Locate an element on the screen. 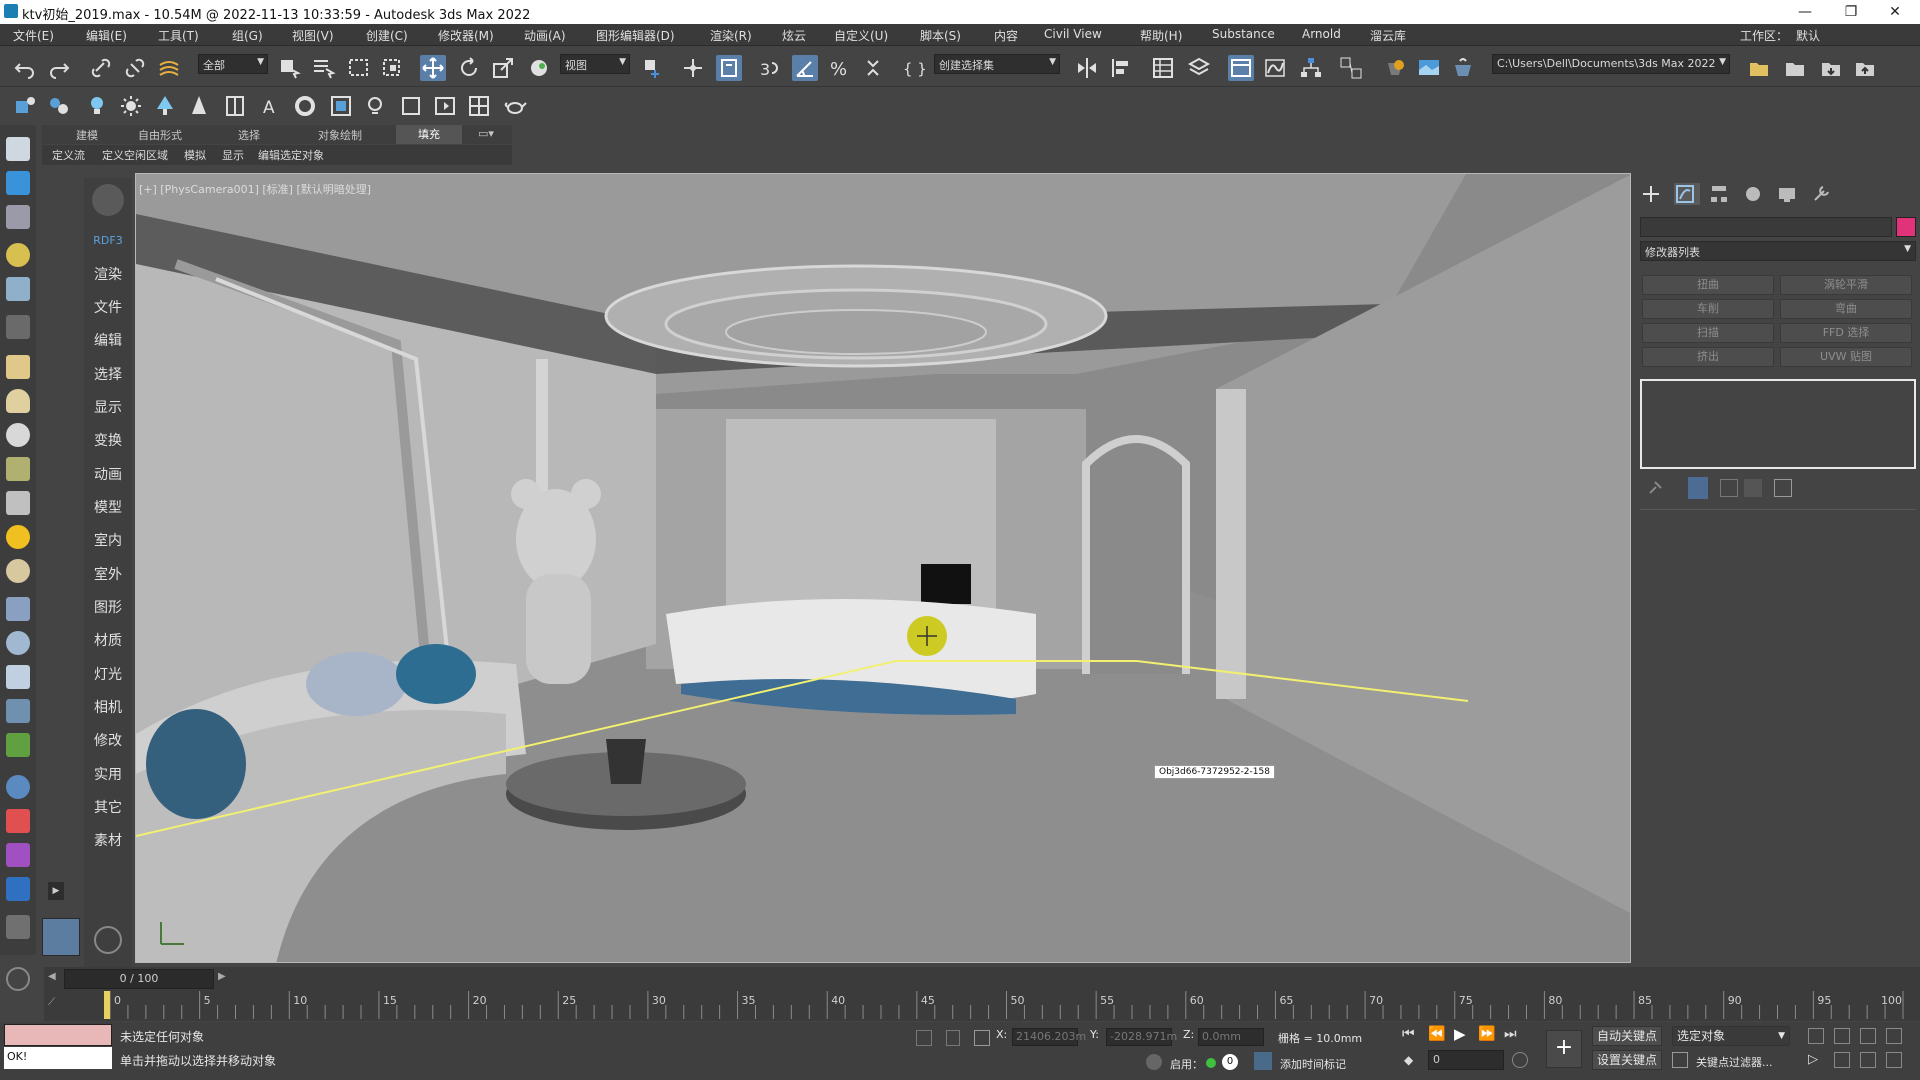 The width and height of the screenshot is (1920, 1080). menu-edit: 编辑(E) is located at coordinates (106, 35).